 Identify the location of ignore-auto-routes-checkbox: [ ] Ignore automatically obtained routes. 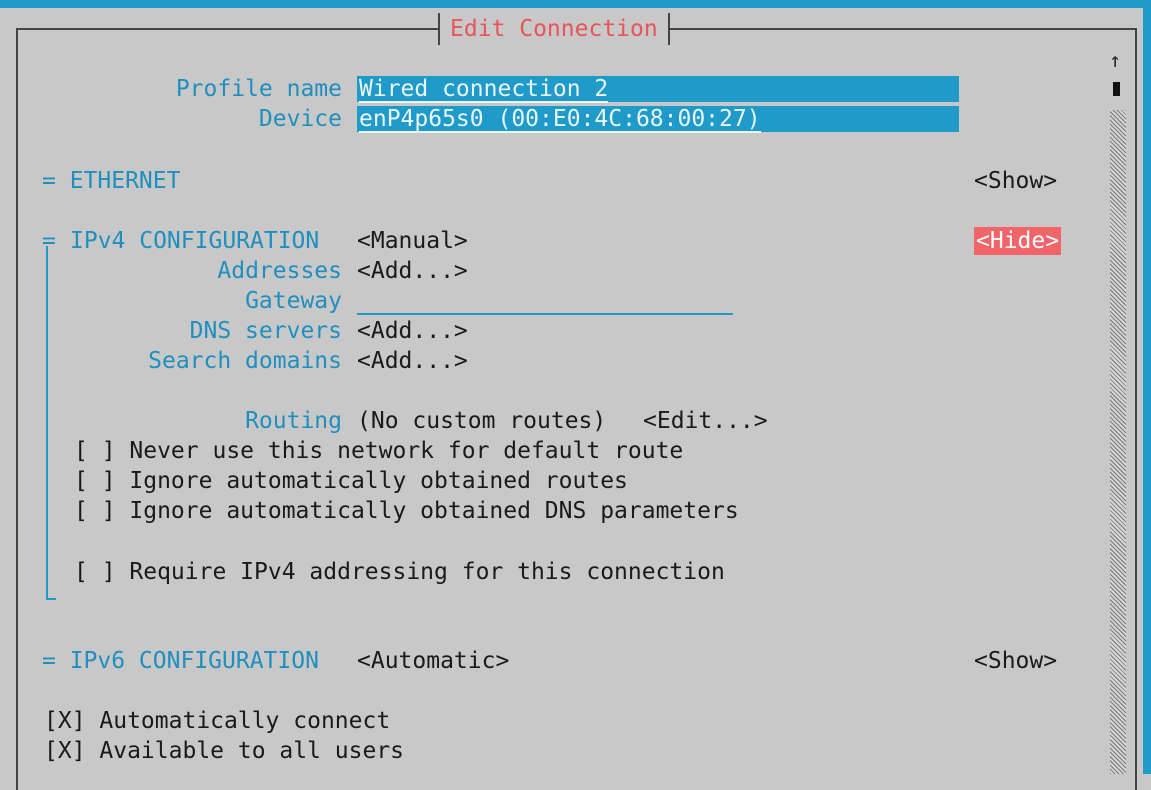
(351, 481).